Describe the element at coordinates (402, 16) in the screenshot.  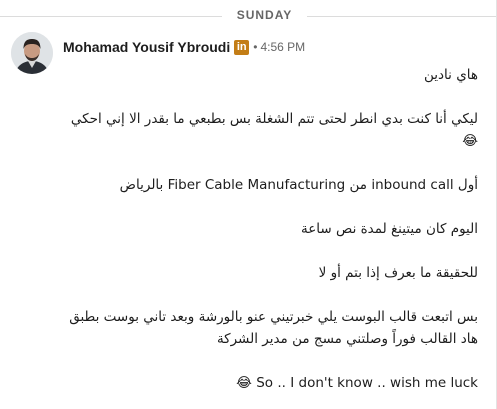
I see `divider-line-right` at that location.